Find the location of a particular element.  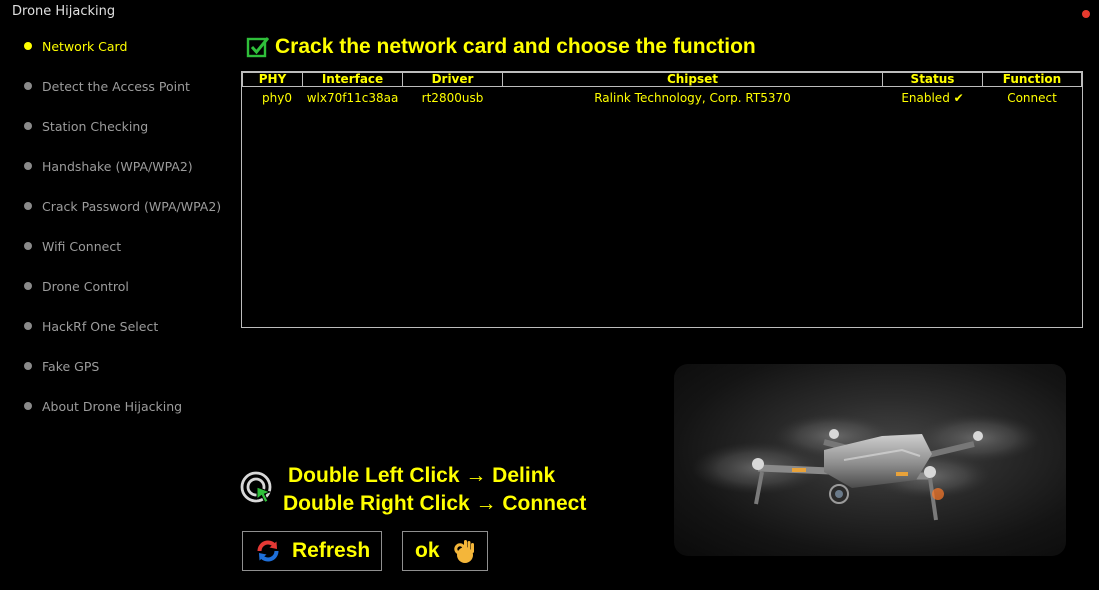

sidebar-item-handshake: Handshake (WPA/WPA2) is located at coordinates (108, 166).